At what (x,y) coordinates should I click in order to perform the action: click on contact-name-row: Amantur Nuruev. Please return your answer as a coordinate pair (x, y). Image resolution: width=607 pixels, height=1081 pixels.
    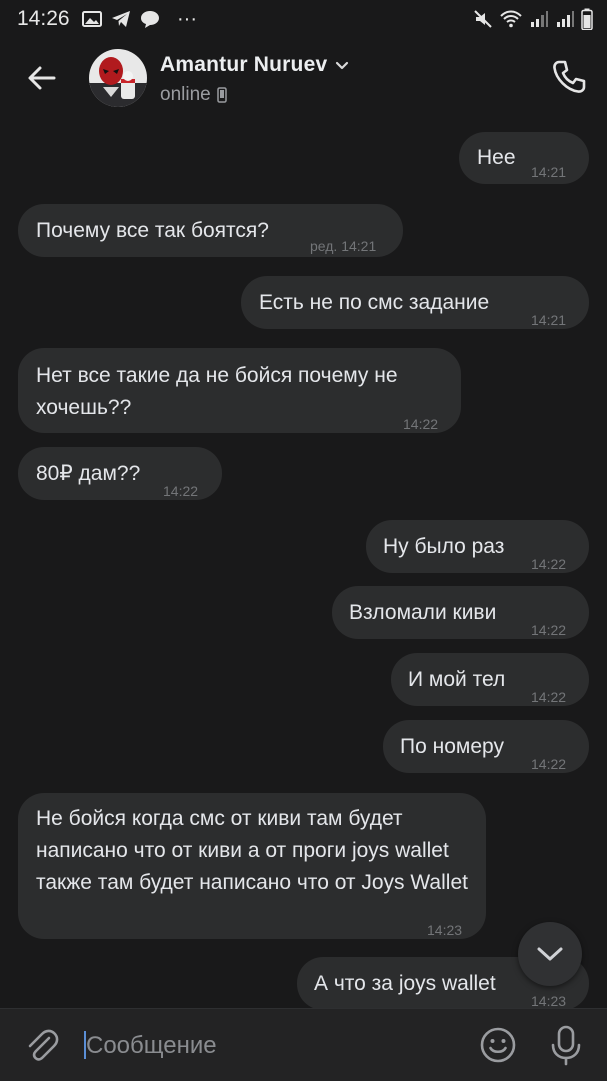
    Looking at the image, I should click on (255, 65).